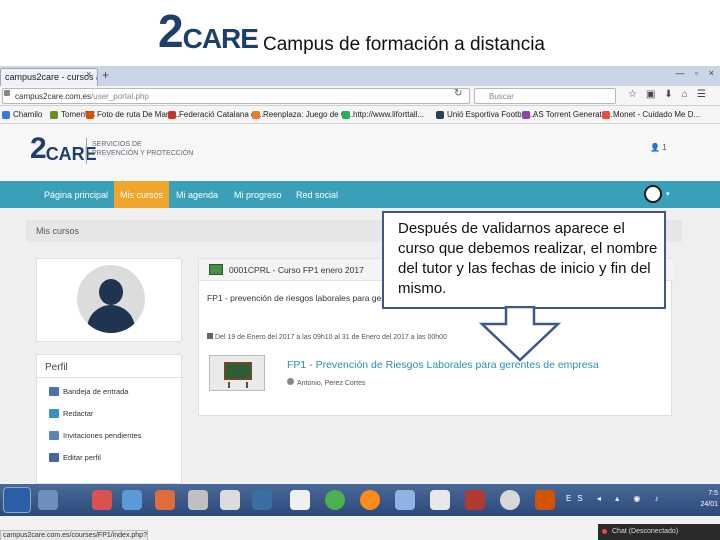 This screenshot has height=540, width=720. What do you see at coordinates (76, 194) in the screenshot?
I see `nav-item: Página principal` at bounding box center [76, 194].